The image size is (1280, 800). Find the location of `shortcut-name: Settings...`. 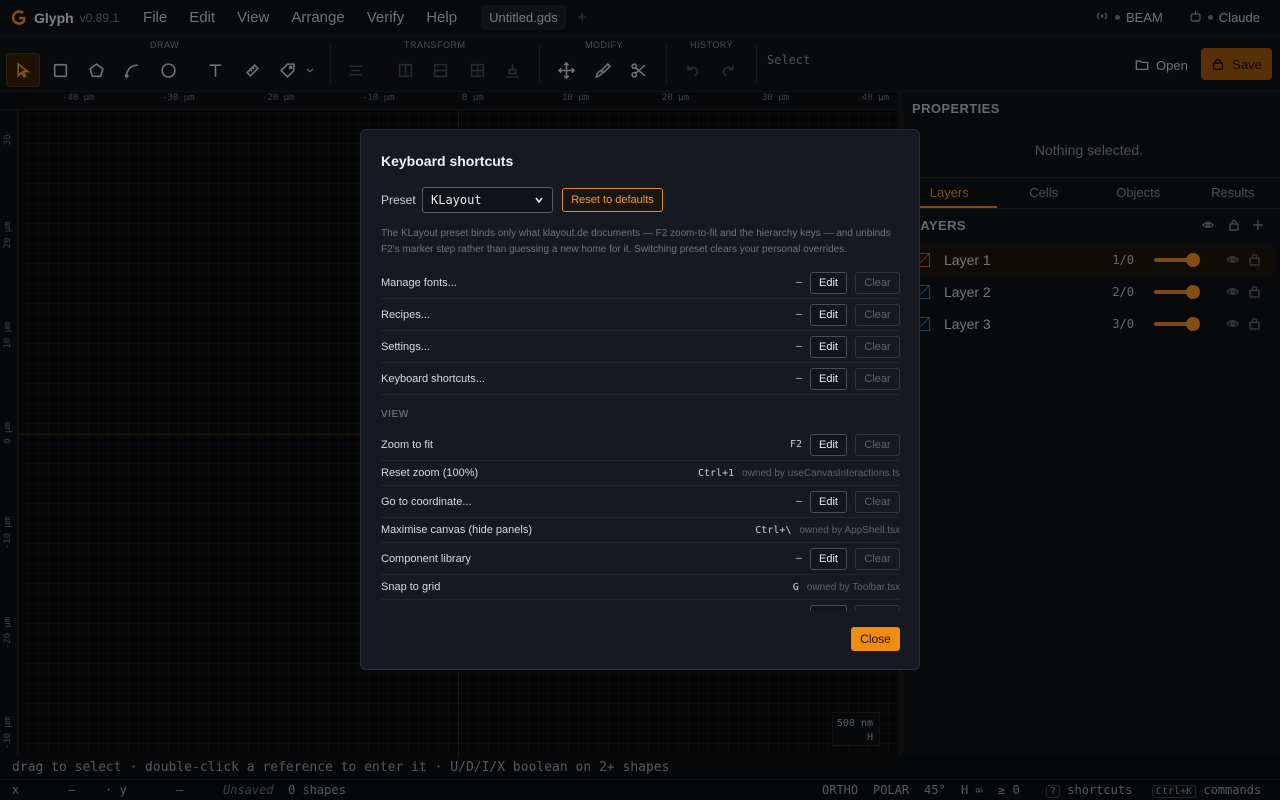

shortcut-name: Settings... is located at coordinates (405, 346).